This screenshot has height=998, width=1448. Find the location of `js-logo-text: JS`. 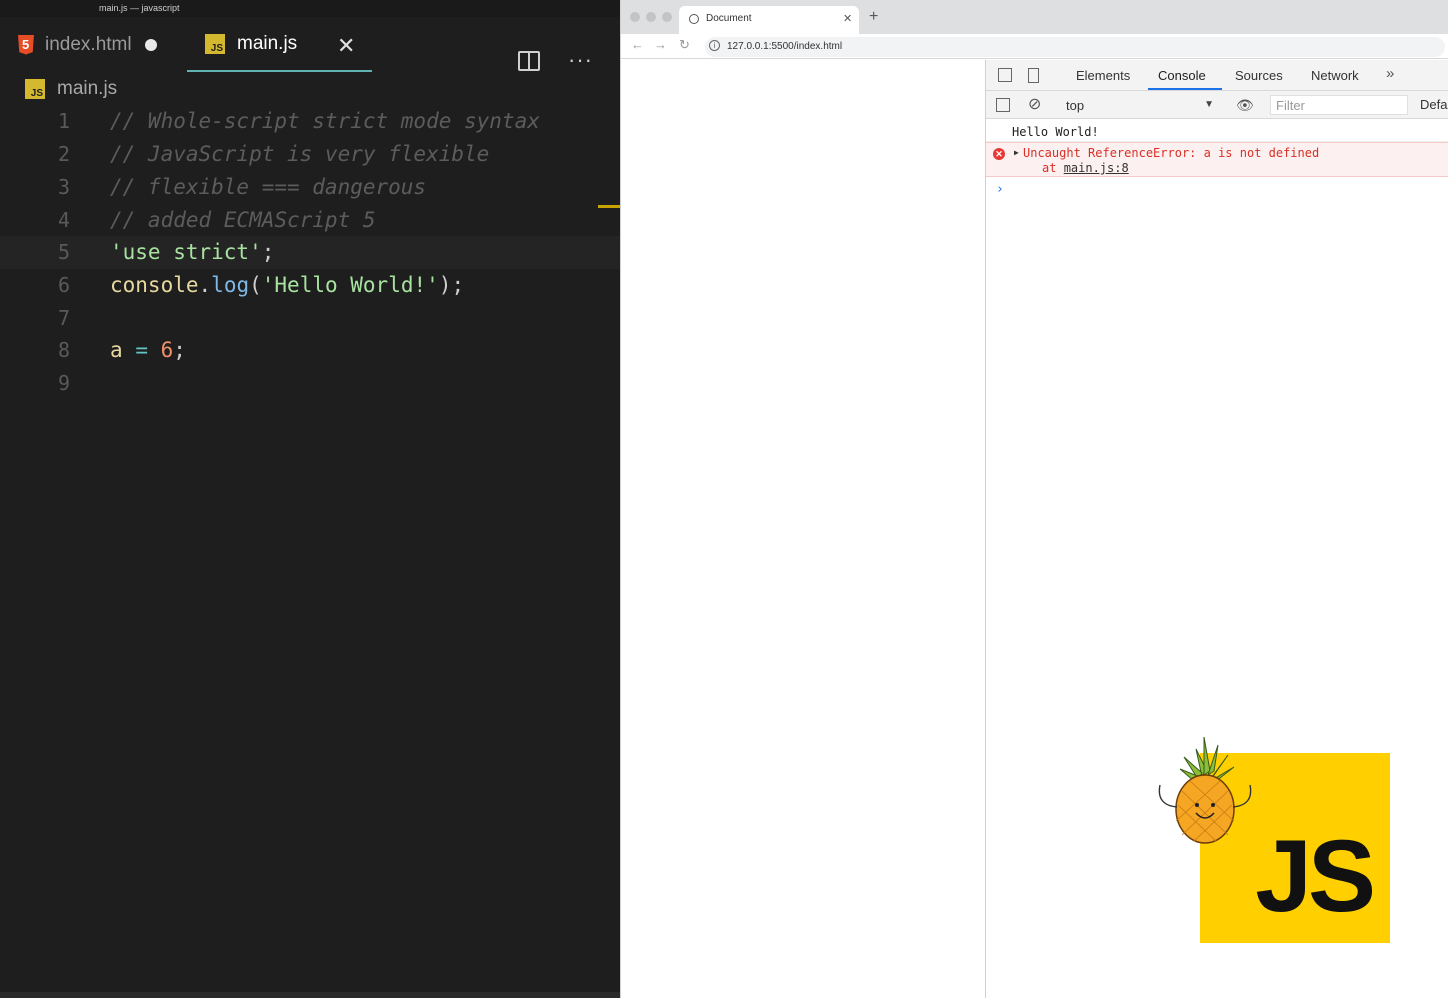

js-logo-text: JS is located at coordinates (1315, 876).